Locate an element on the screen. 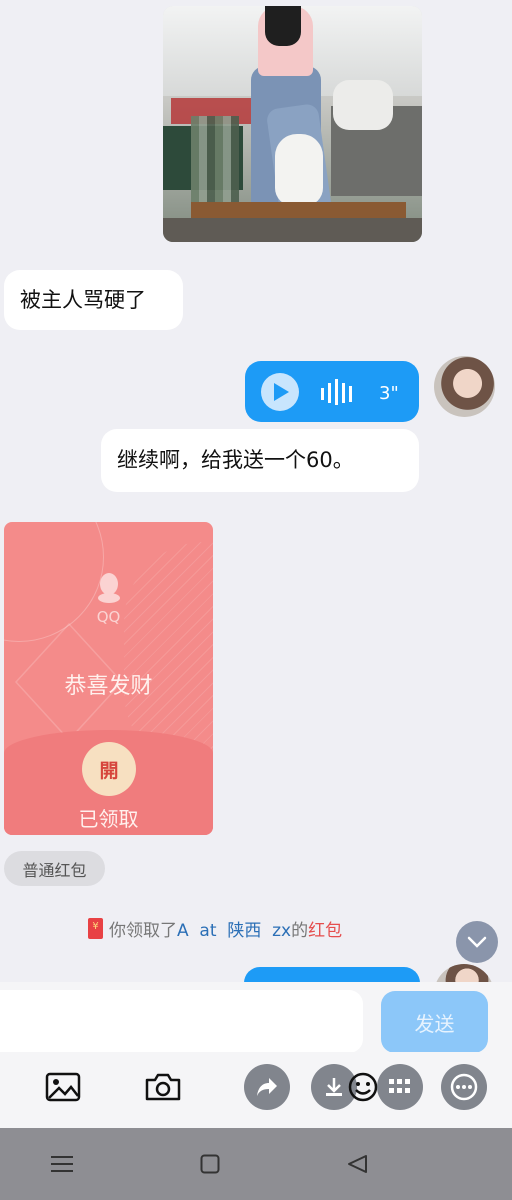 The width and height of the screenshot is (512, 1200). menu-icon is located at coordinates (62, 1164).